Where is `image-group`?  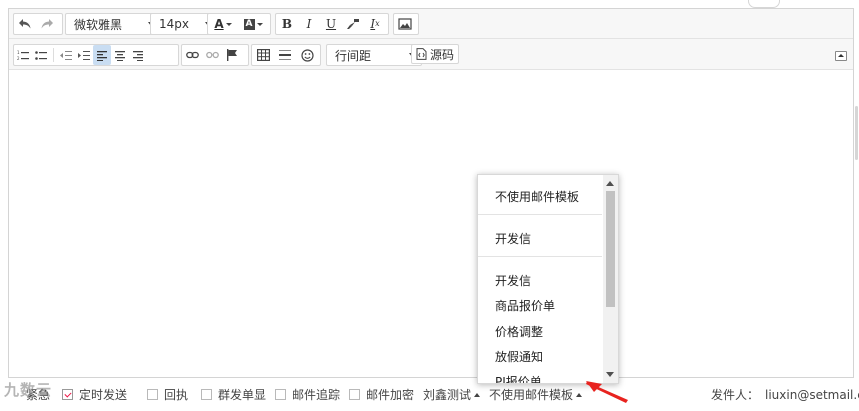
image-group is located at coordinates (406, 24).